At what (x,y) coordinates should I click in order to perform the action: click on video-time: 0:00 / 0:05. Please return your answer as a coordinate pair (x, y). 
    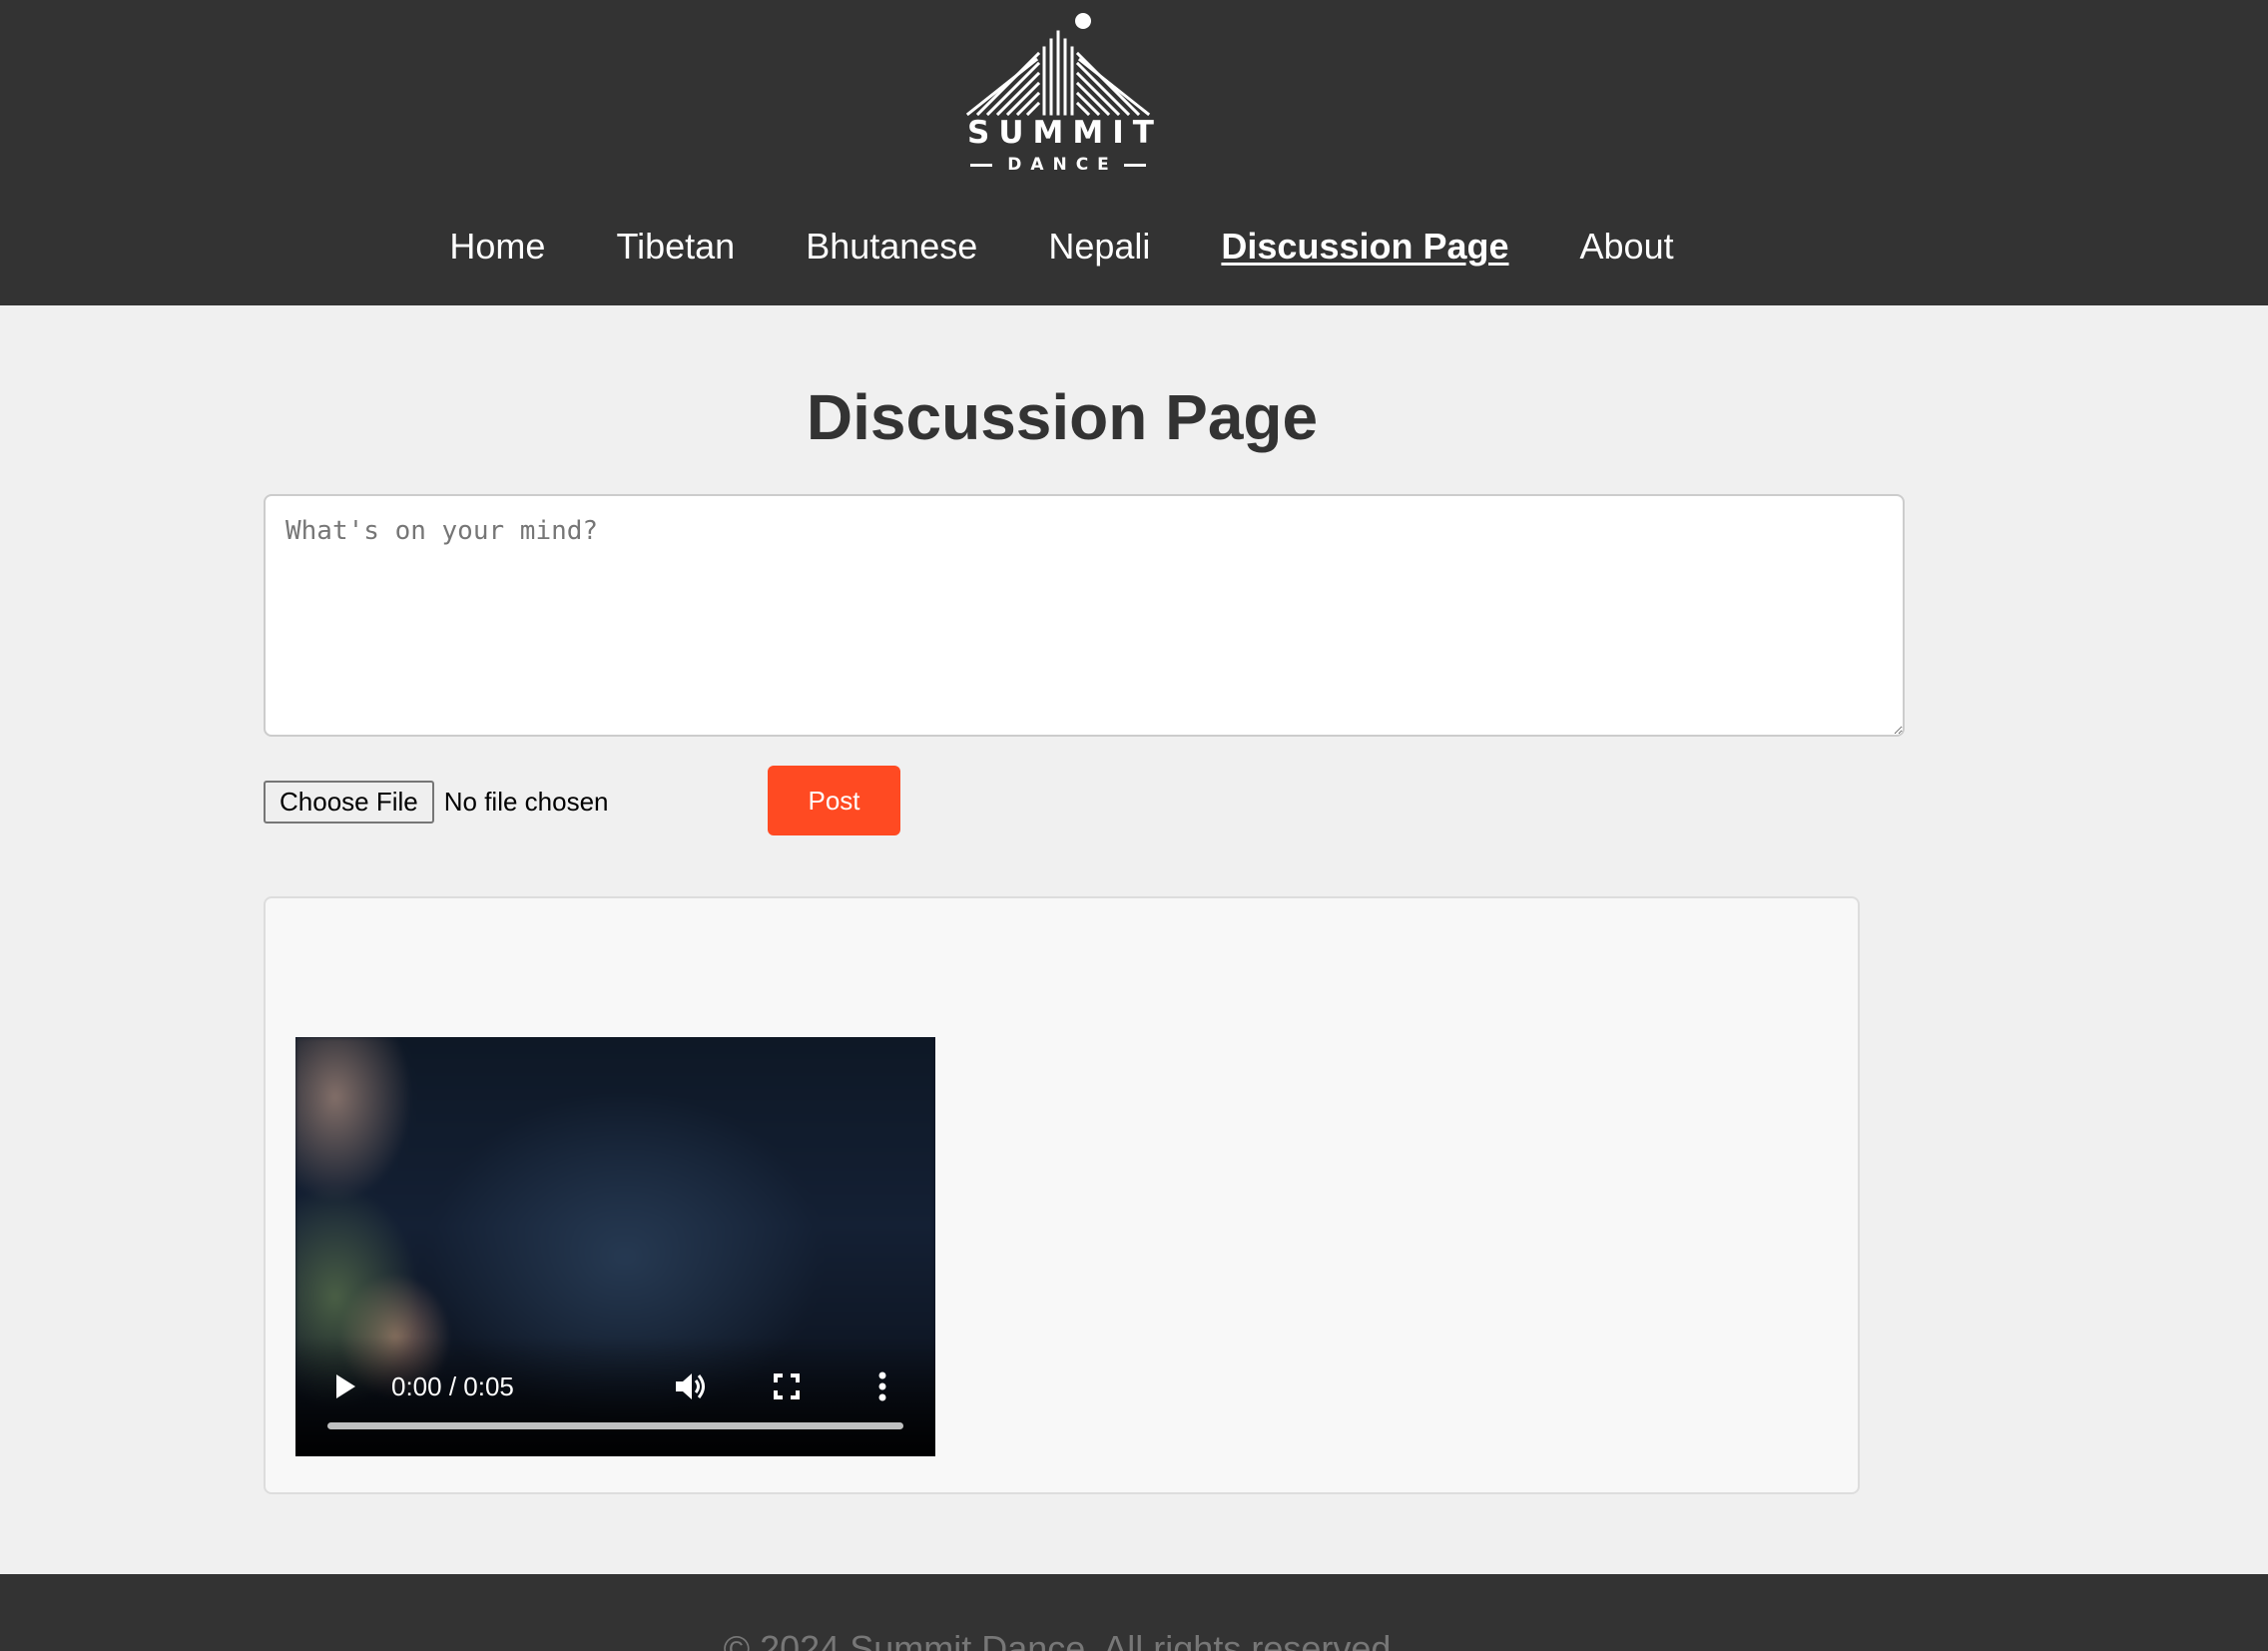
    Looking at the image, I should click on (452, 1386).